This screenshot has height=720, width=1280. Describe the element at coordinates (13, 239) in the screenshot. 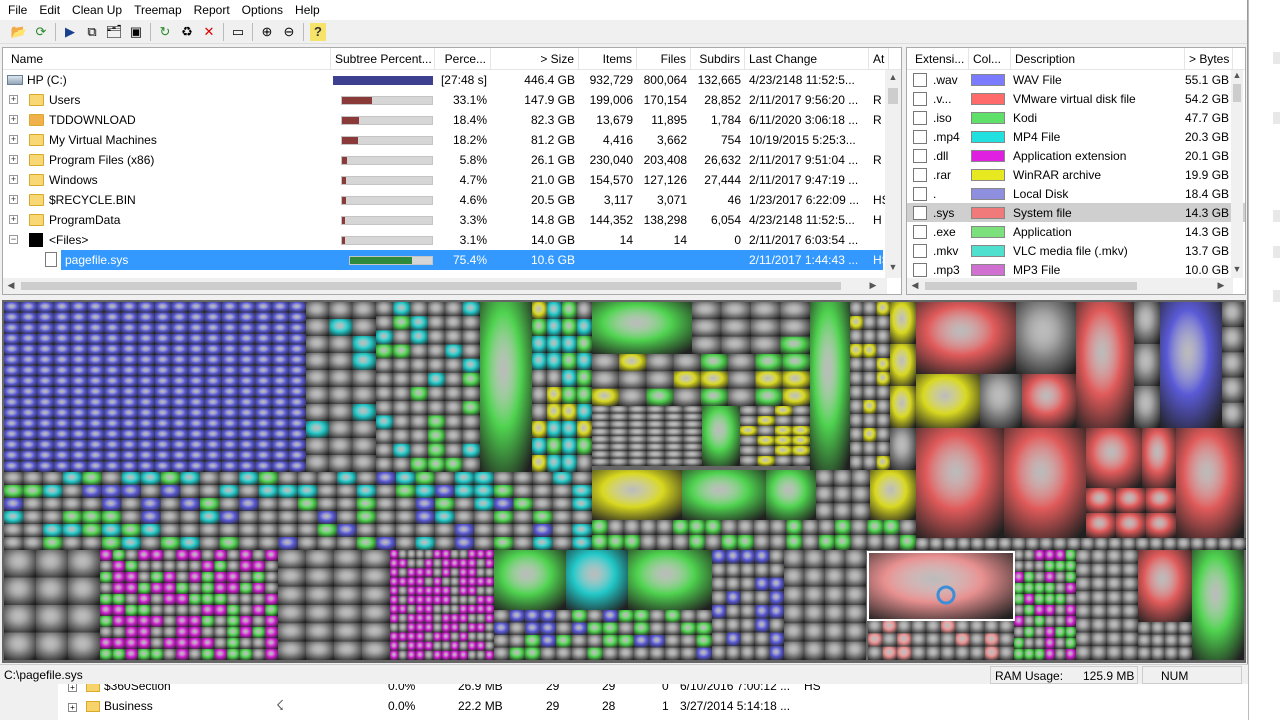

I see `collapse-icon: −` at that location.